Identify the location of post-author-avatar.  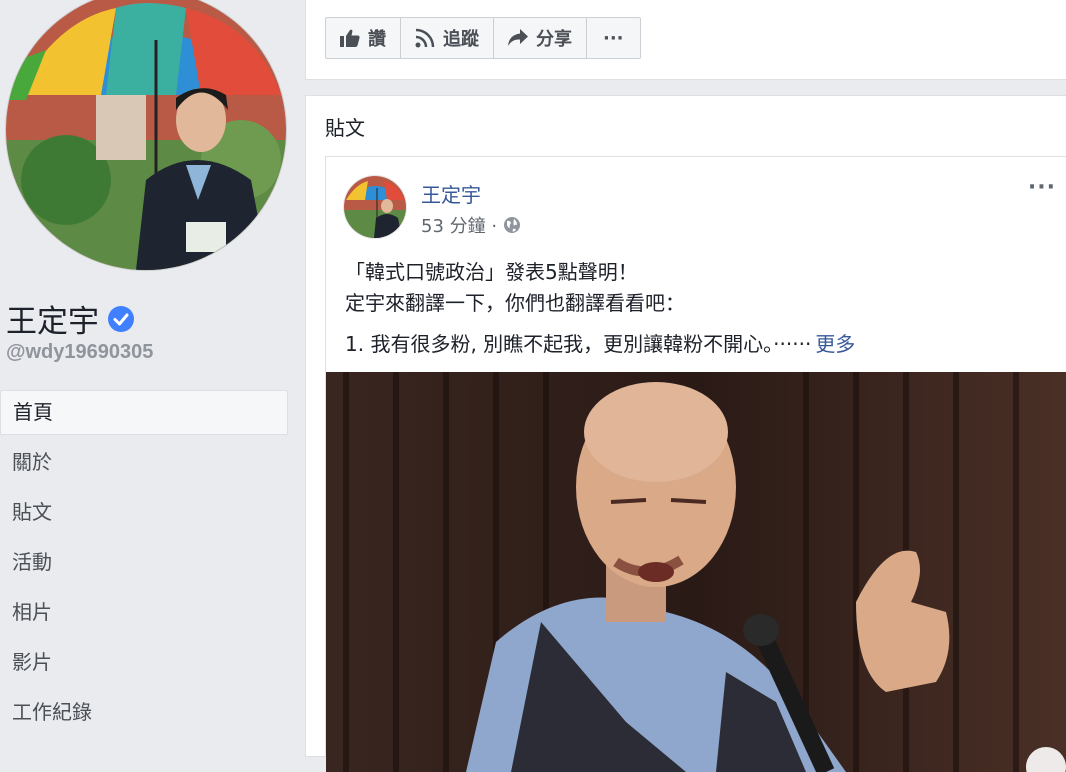
(375, 207).